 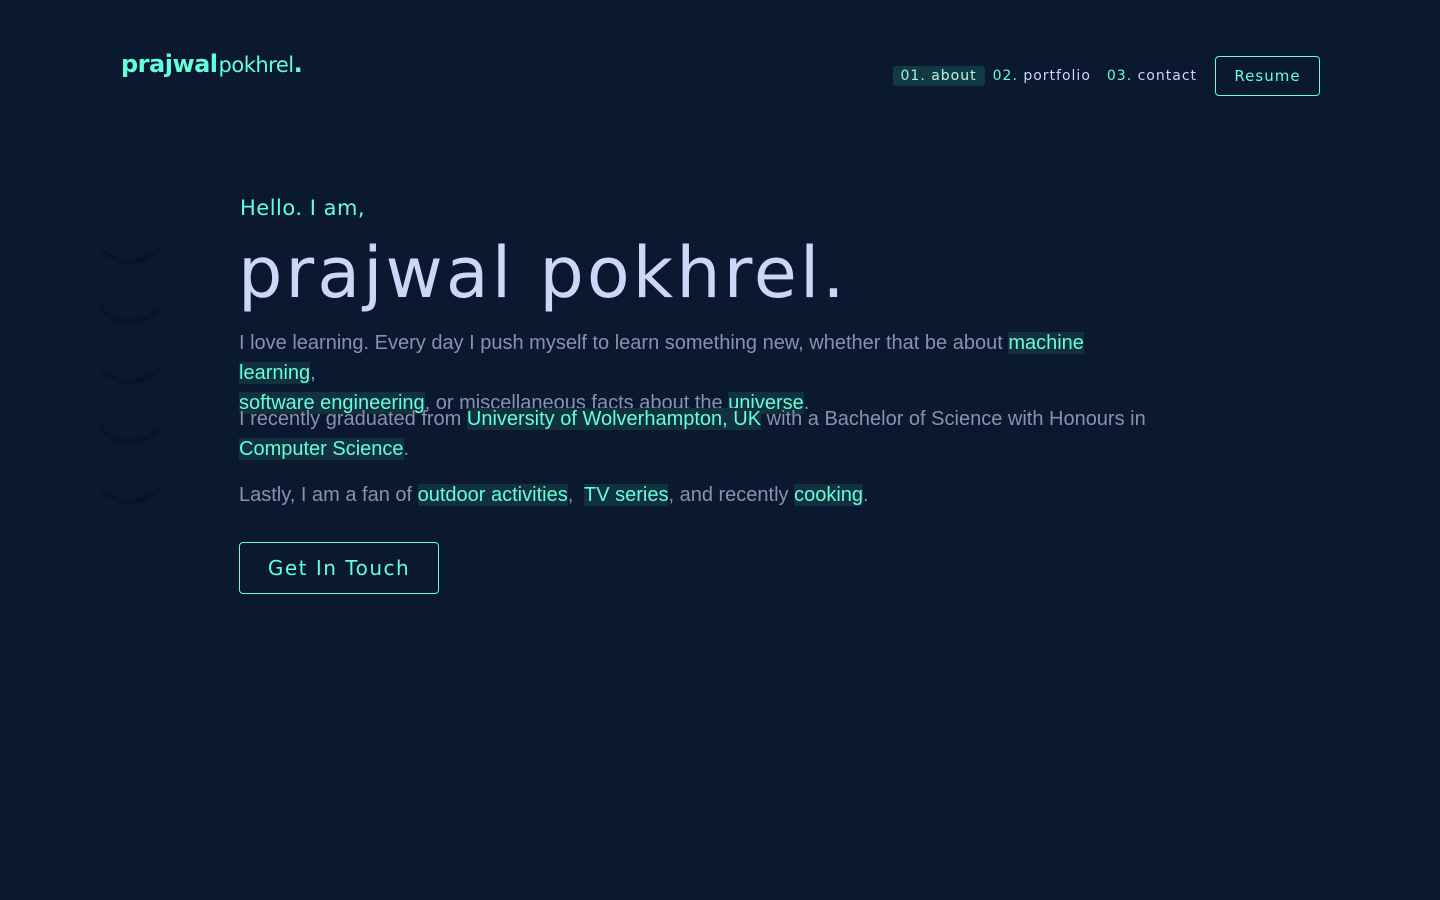 What do you see at coordinates (353, 419) in the screenshot?
I see `paragraph-text: I recently graduated from` at bounding box center [353, 419].